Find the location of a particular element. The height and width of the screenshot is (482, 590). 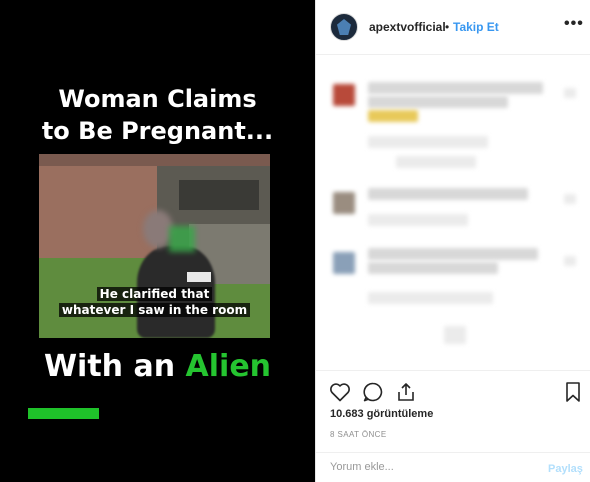

logo-icon is located at coordinates (344, 27).